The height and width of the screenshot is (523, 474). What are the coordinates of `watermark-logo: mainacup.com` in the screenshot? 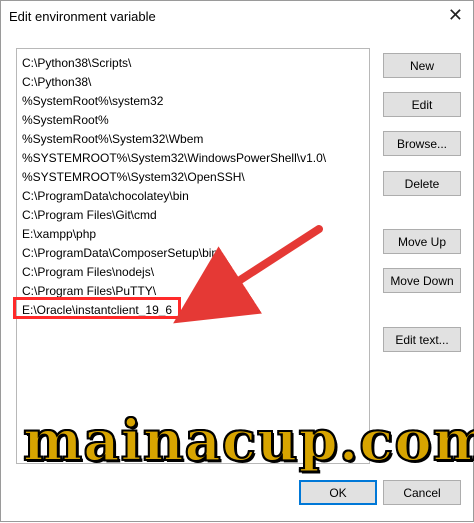 It's located at (248, 441).